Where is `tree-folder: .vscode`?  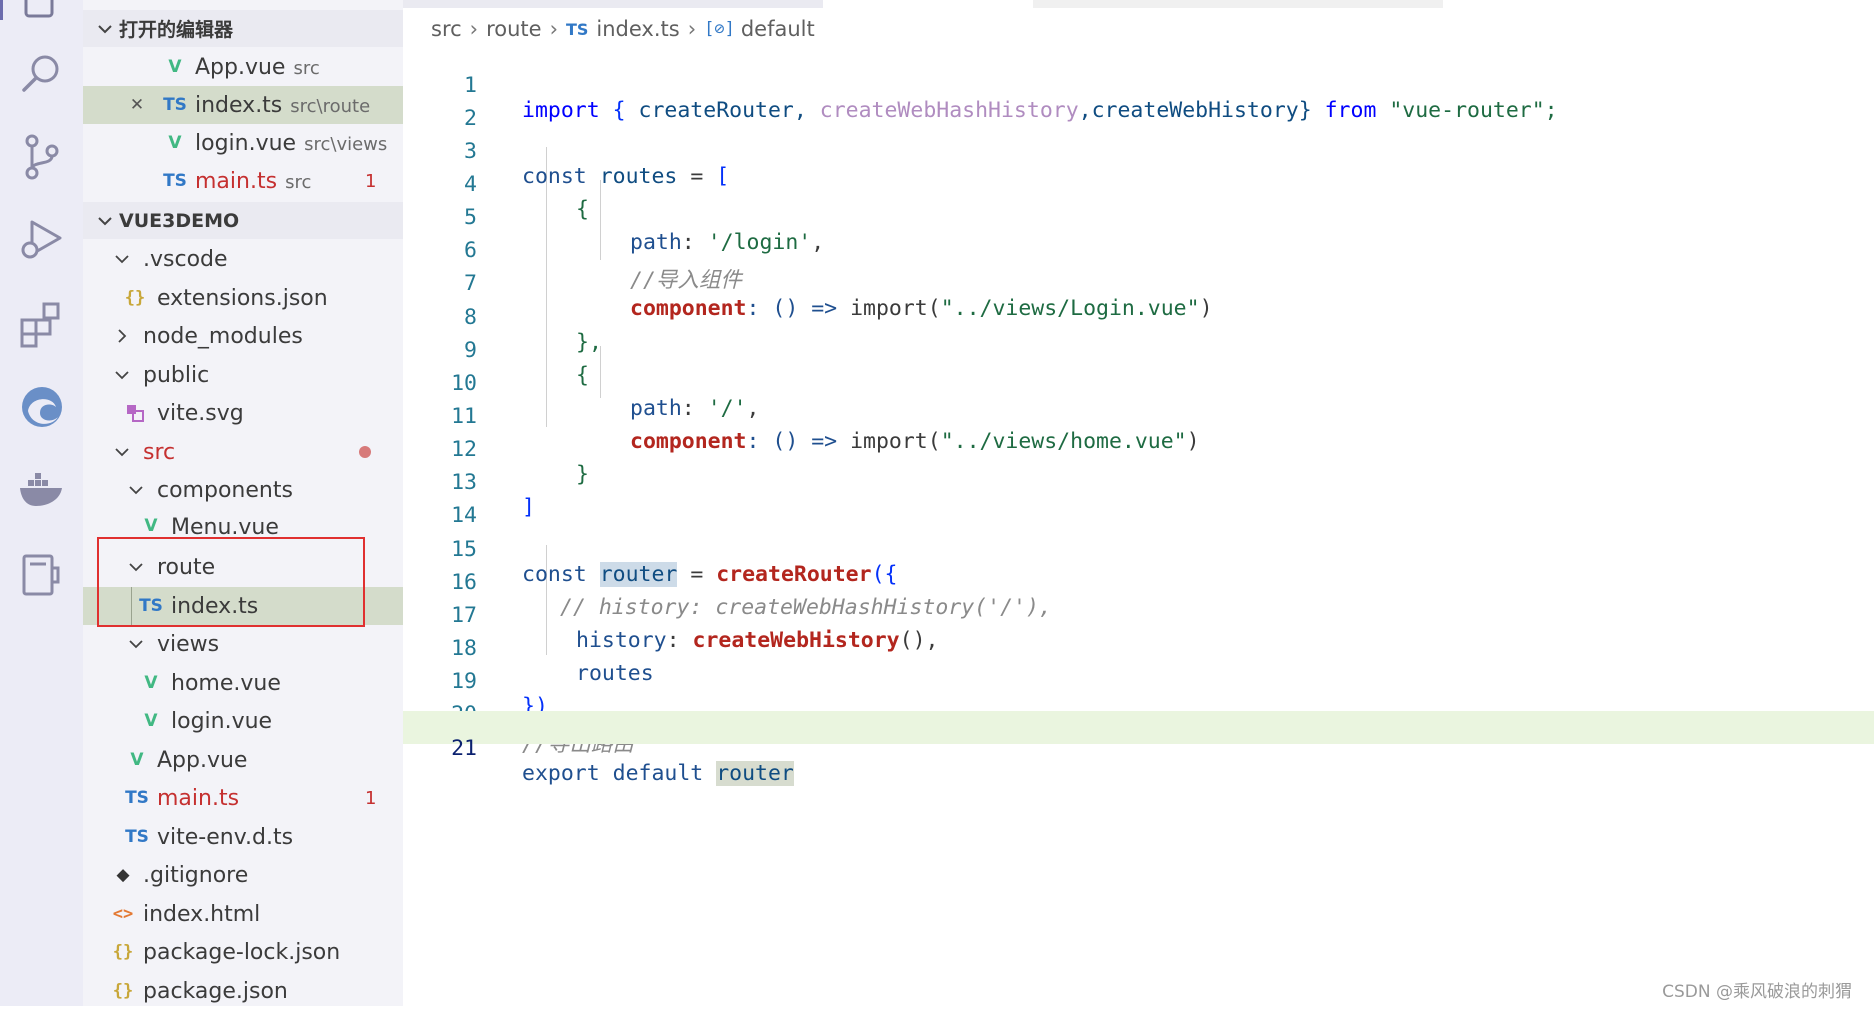
tree-folder: .vscode is located at coordinates (243, 259).